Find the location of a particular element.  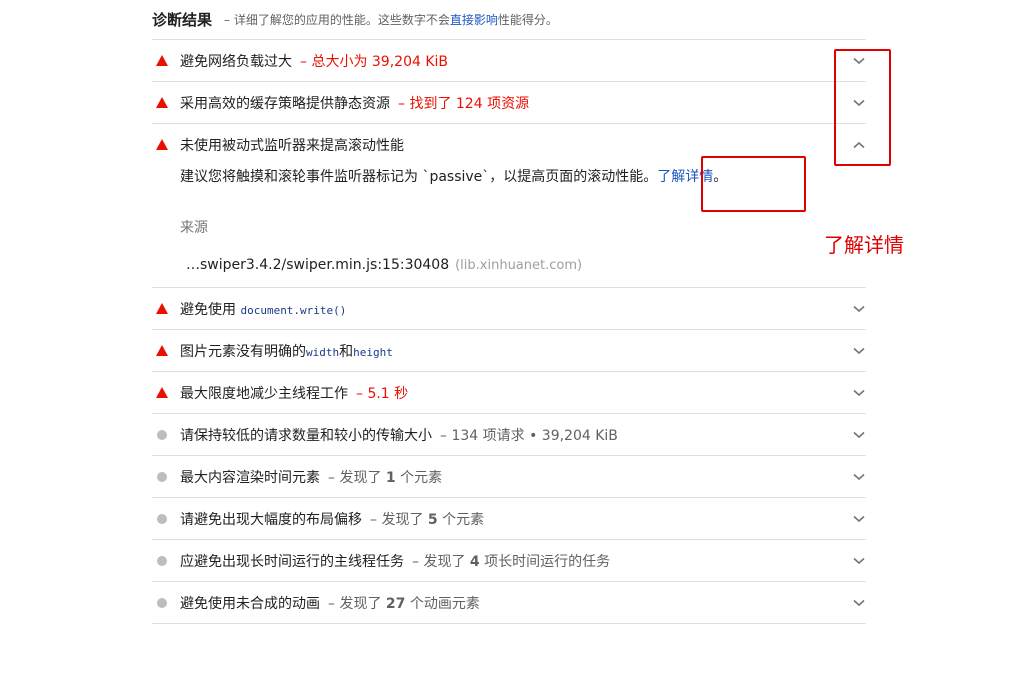

audit-display-value: – 发现了 4 项长时间运行的任务 is located at coordinates (511, 561).